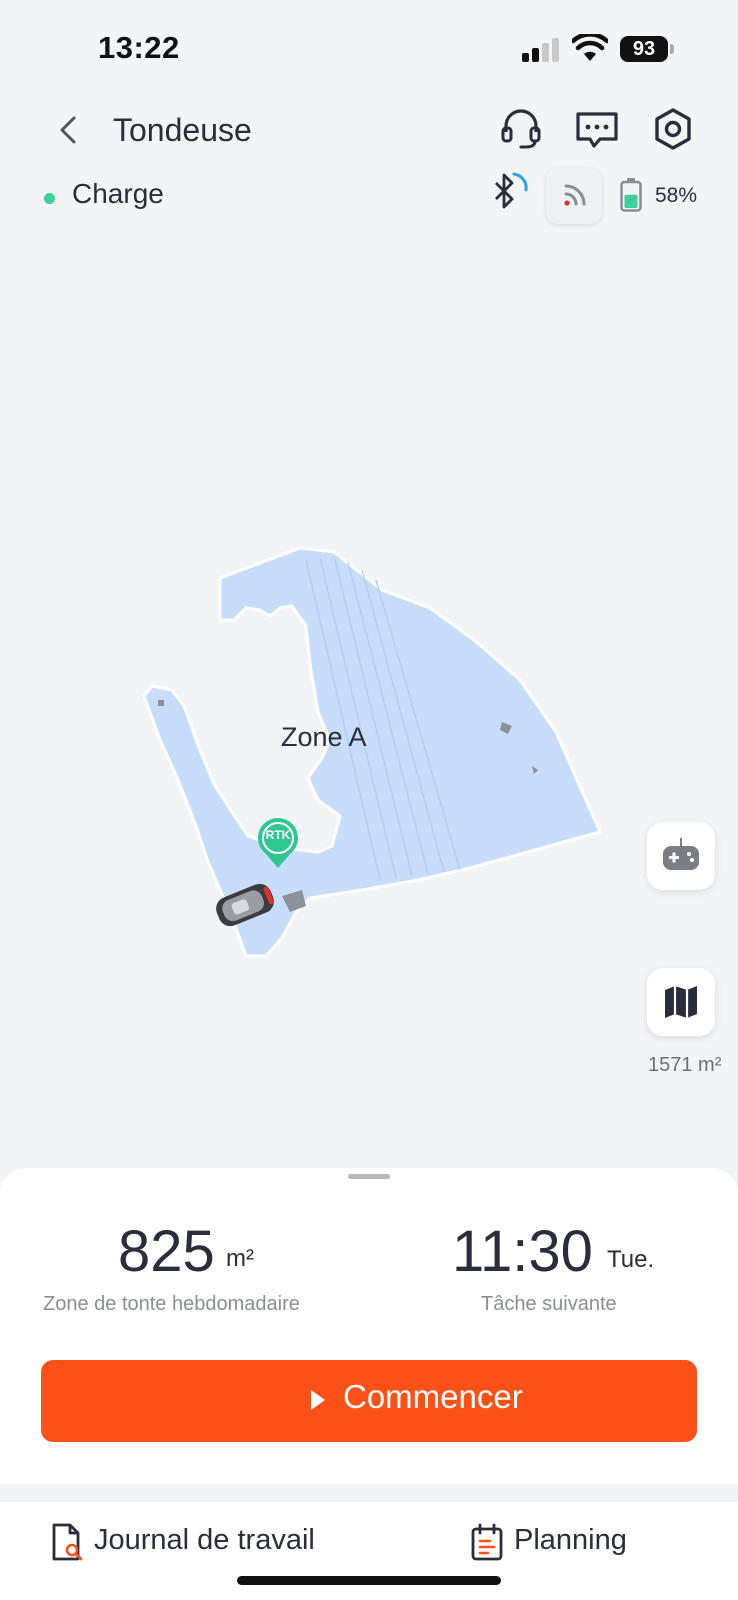 This screenshot has height=1600, width=738. Describe the element at coordinates (570, 1540) in the screenshot. I see `nav-planning-label: Planning` at that location.